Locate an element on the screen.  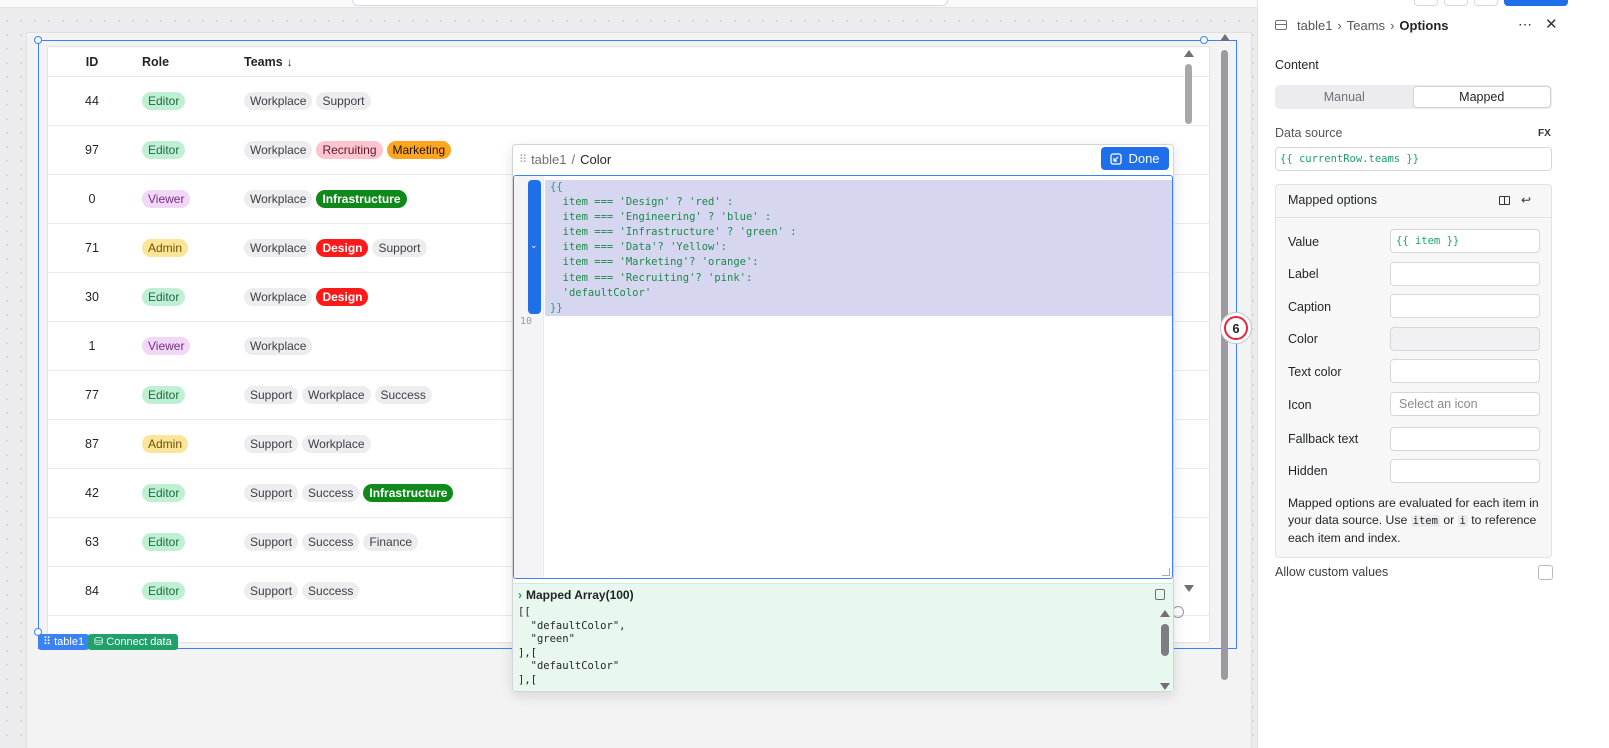
column-header-role: Role is located at coordinates (188, 62).